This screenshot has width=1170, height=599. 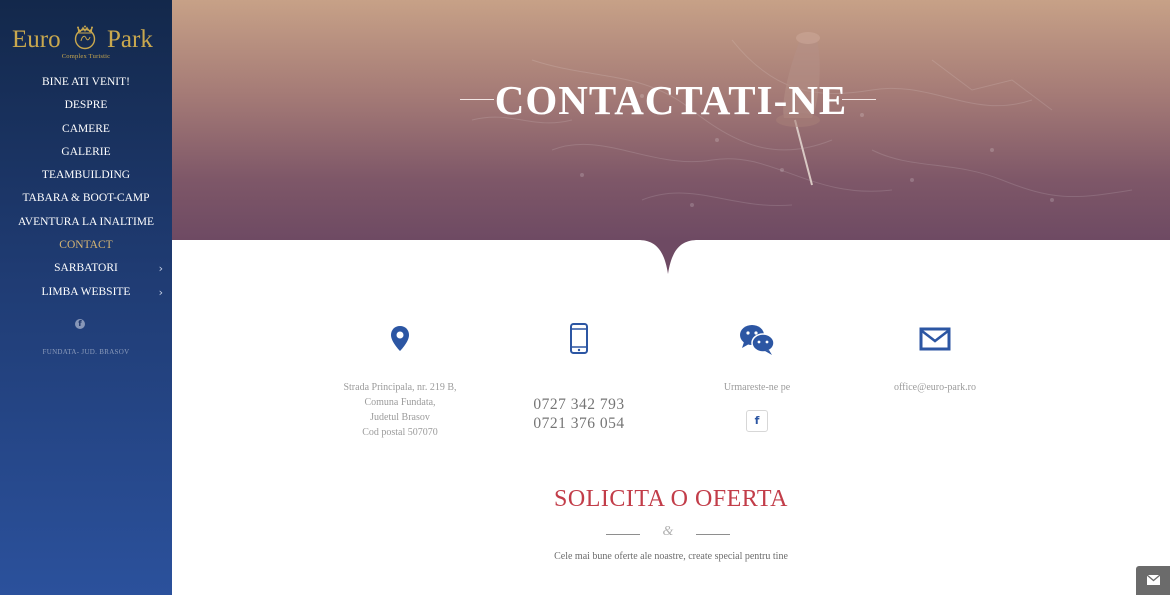 What do you see at coordinates (757, 340) in the screenshot?
I see `chat-bubbles-icon` at bounding box center [757, 340].